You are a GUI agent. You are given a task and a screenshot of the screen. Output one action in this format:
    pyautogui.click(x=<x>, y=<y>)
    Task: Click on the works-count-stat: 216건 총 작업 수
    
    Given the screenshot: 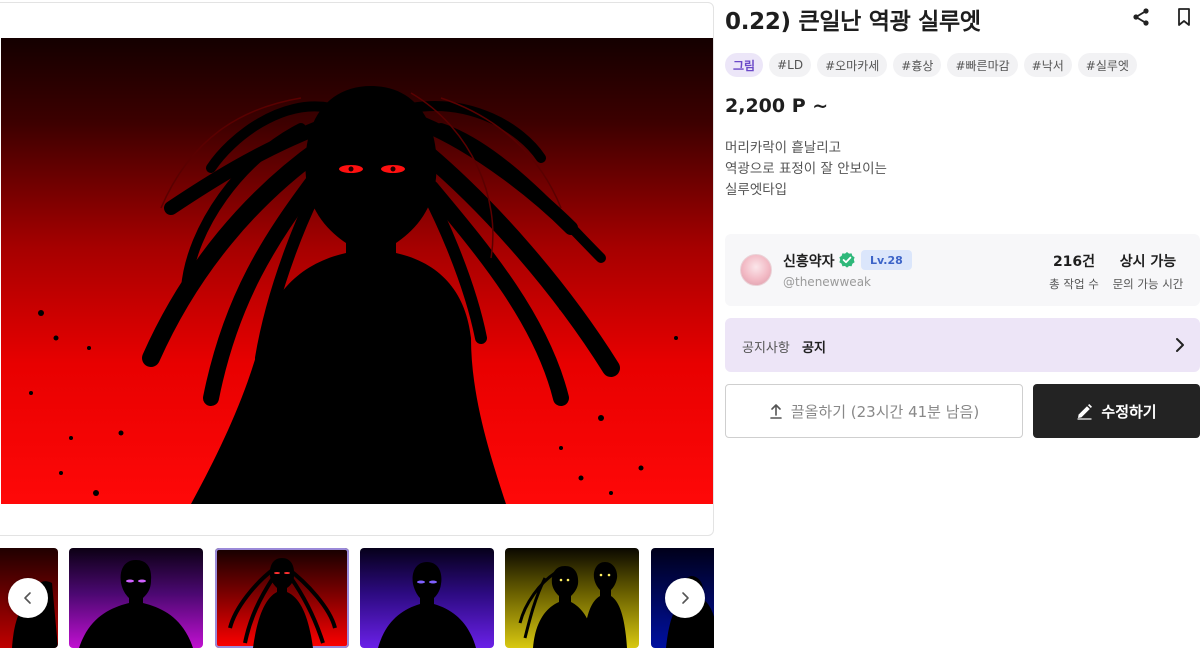 What is the action you would take?
    pyautogui.click(x=1074, y=271)
    